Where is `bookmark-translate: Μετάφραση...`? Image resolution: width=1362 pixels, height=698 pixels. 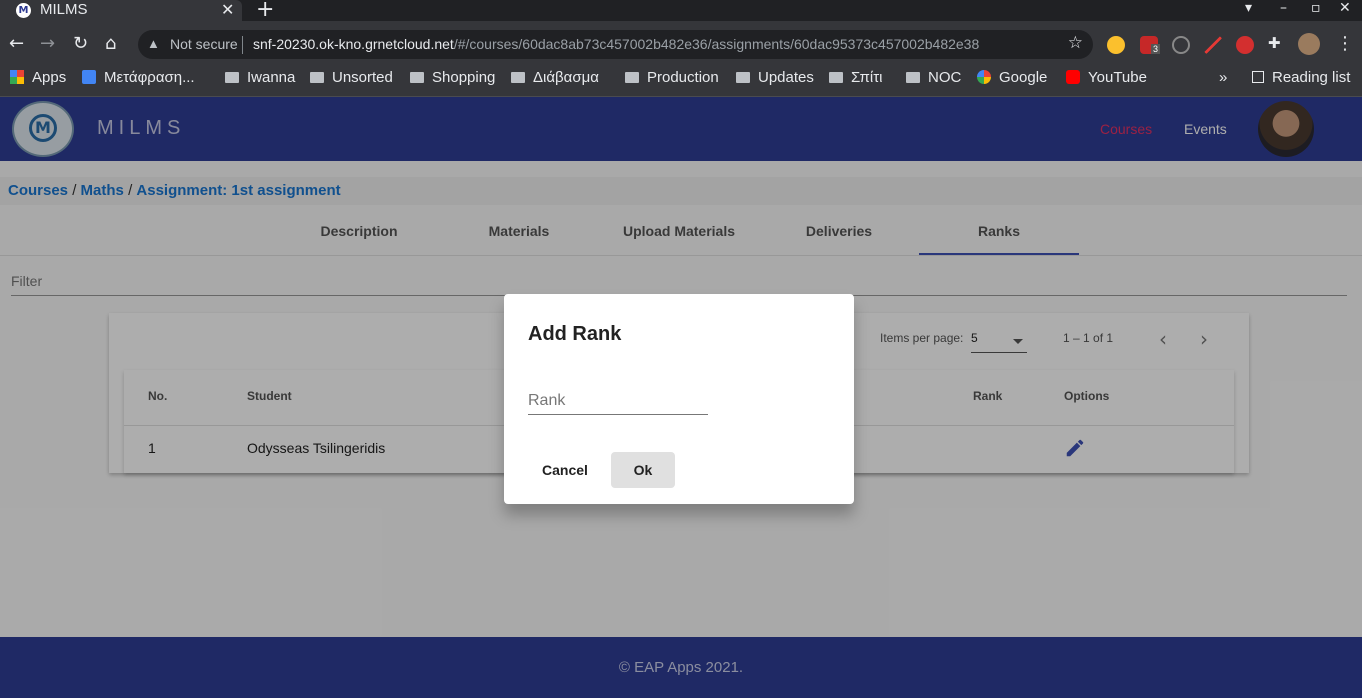 bookmark-translate: Μετάφραση... is located at coordinates (138, 77).